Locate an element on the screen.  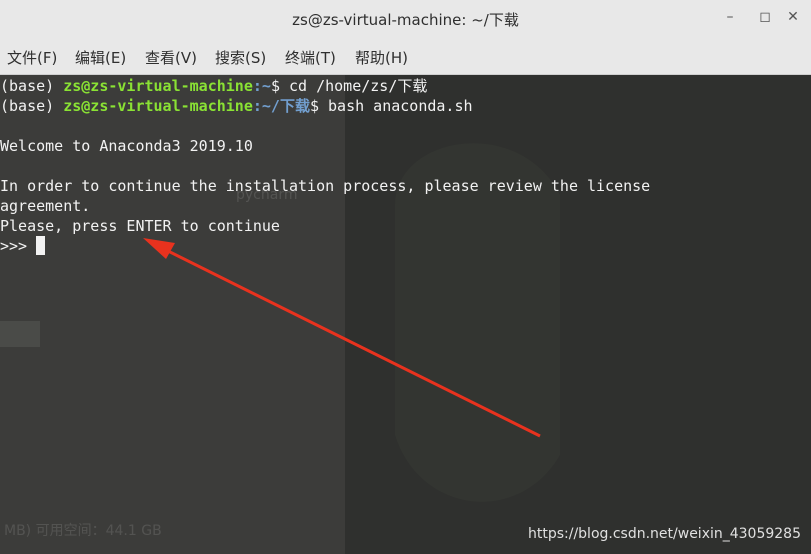
menu-search: 搜索(S) is located at coordinates (240, 57).